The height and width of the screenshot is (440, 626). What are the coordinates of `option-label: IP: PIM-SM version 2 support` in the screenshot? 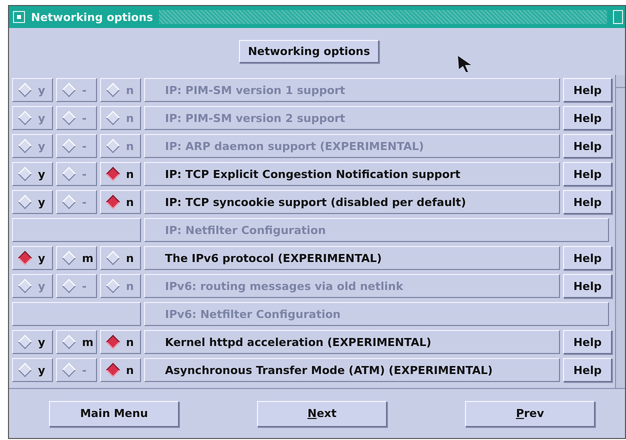 It's located at (352, 118).